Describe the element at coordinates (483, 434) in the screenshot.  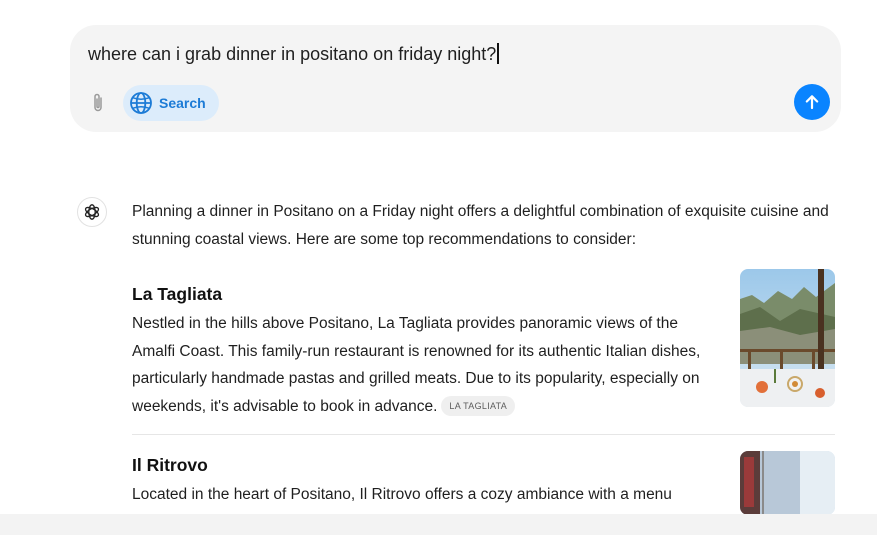
I see `recommendation-divider` at that location.